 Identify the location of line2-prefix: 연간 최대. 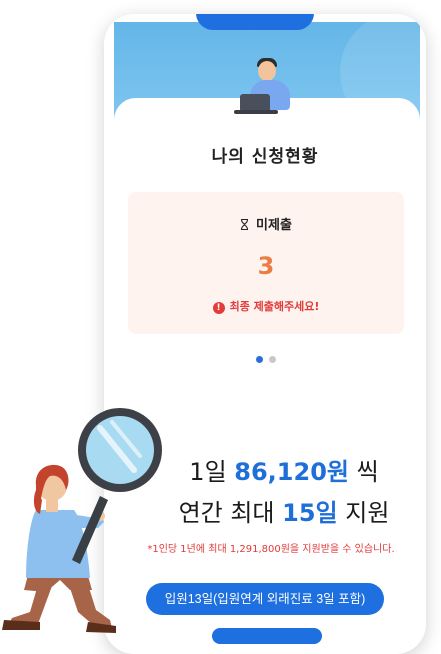
(230, 513).